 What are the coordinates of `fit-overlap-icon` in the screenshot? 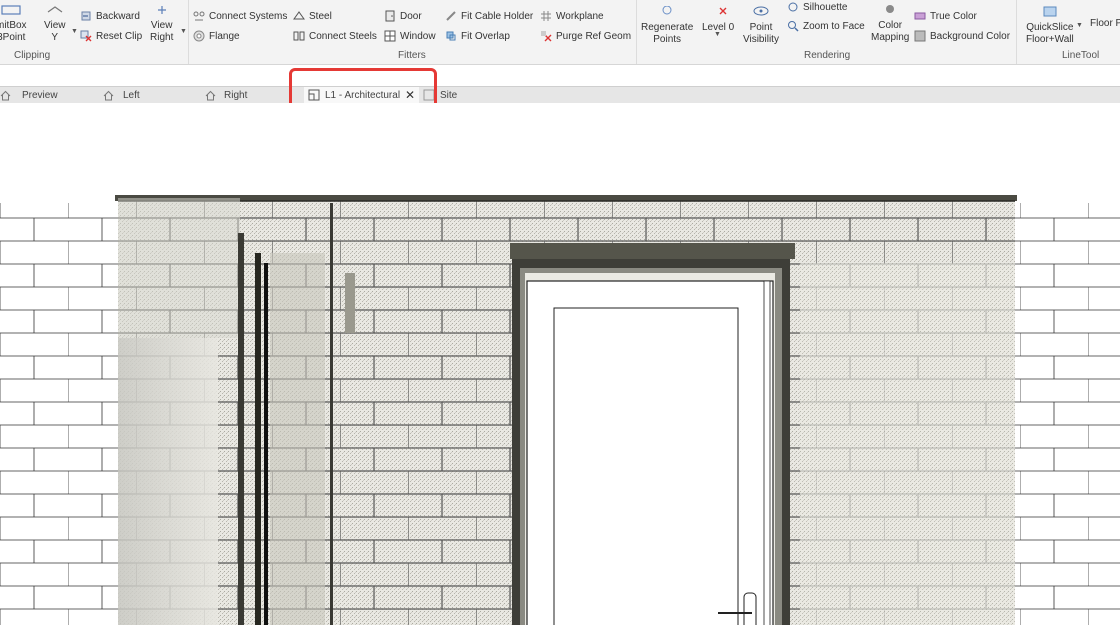 It's located at (451, 36).